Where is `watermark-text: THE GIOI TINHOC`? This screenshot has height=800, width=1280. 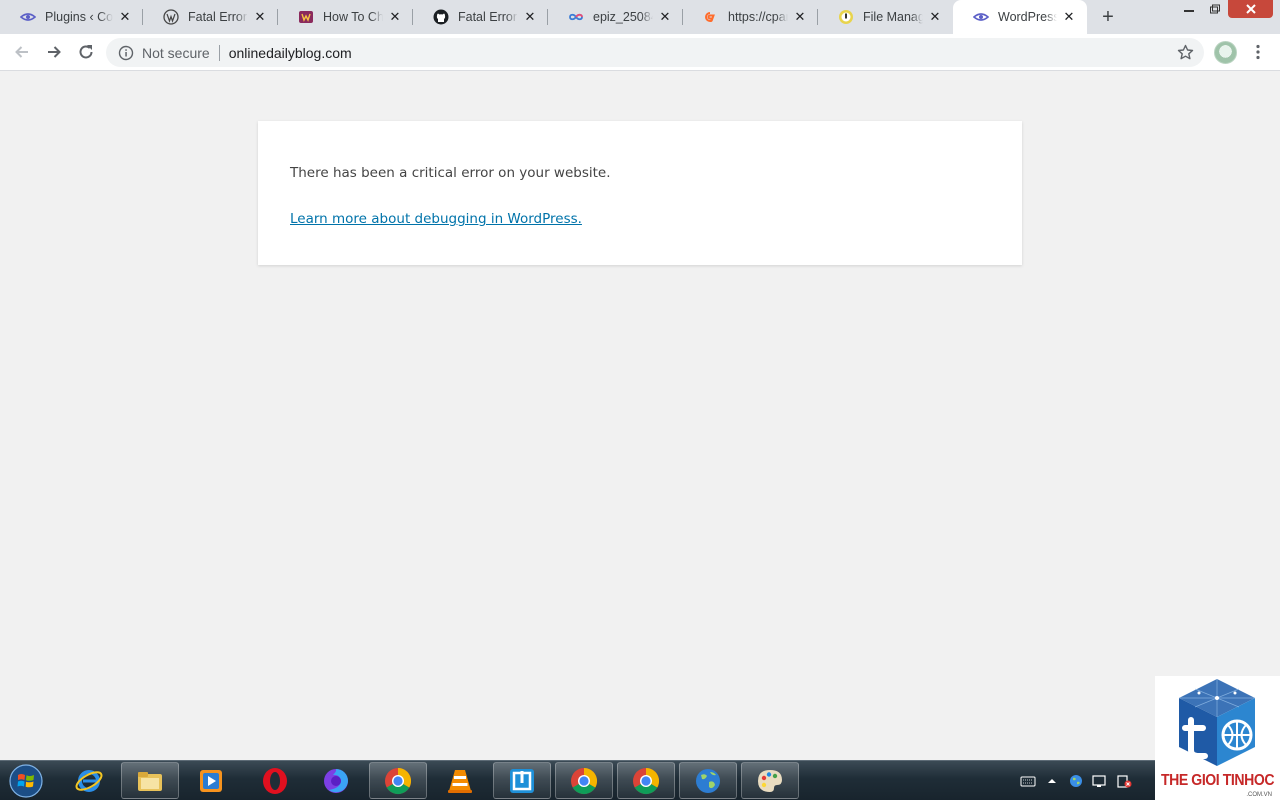 watermark-text: THE GIOI TINHOC is located at coordinates (1218, 780).